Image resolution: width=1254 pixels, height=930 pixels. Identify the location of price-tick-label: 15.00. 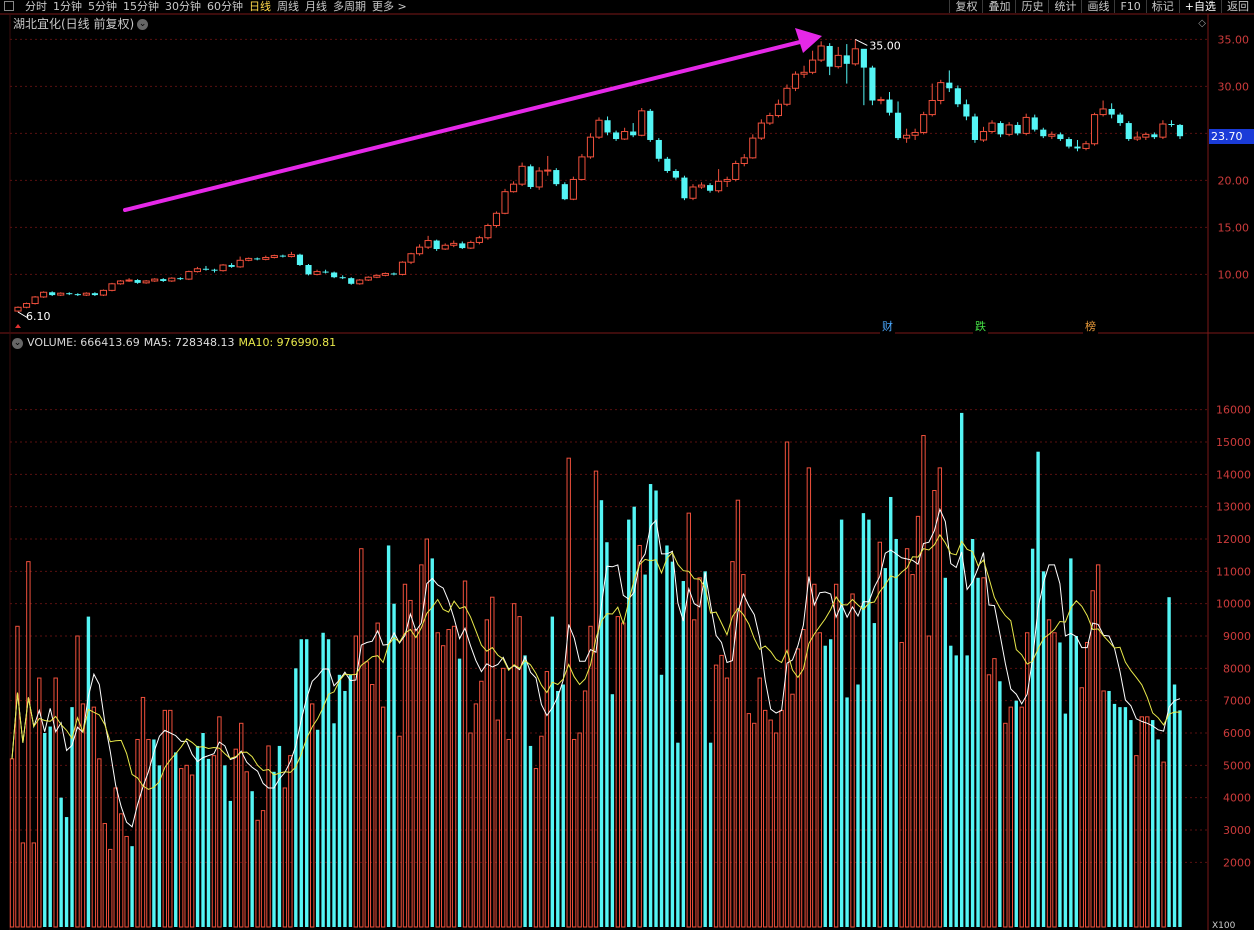
(1234, 227).